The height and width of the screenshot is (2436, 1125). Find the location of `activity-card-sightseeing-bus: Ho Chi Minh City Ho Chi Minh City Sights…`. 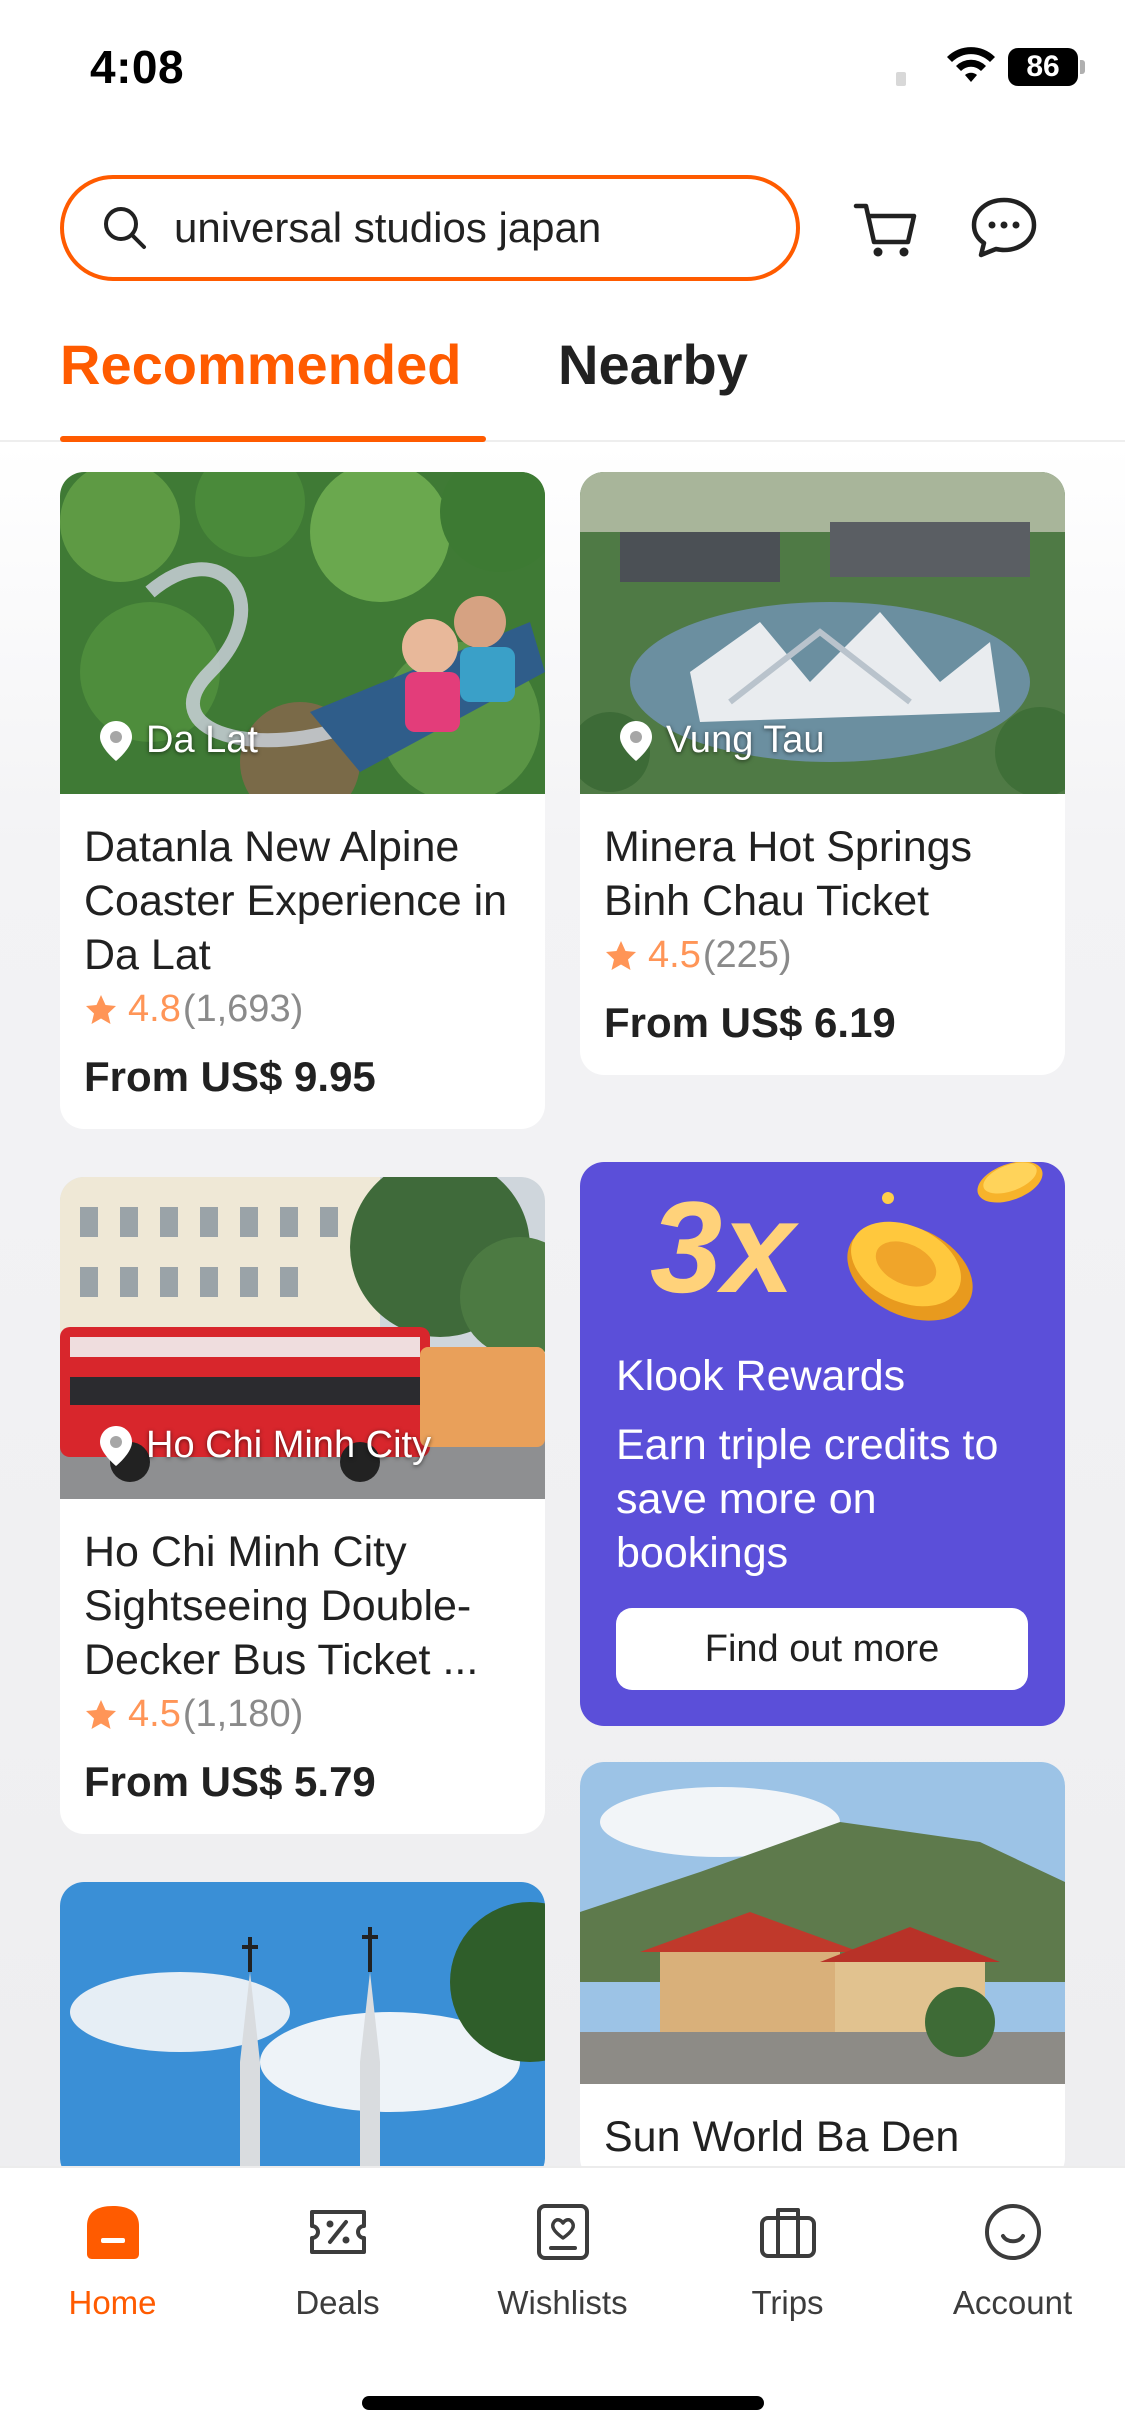

activity-card-sightseeing-bus: Ho Chi Minh City Ho Chi Minh City Sights… is located at coordinates (302, 1505).